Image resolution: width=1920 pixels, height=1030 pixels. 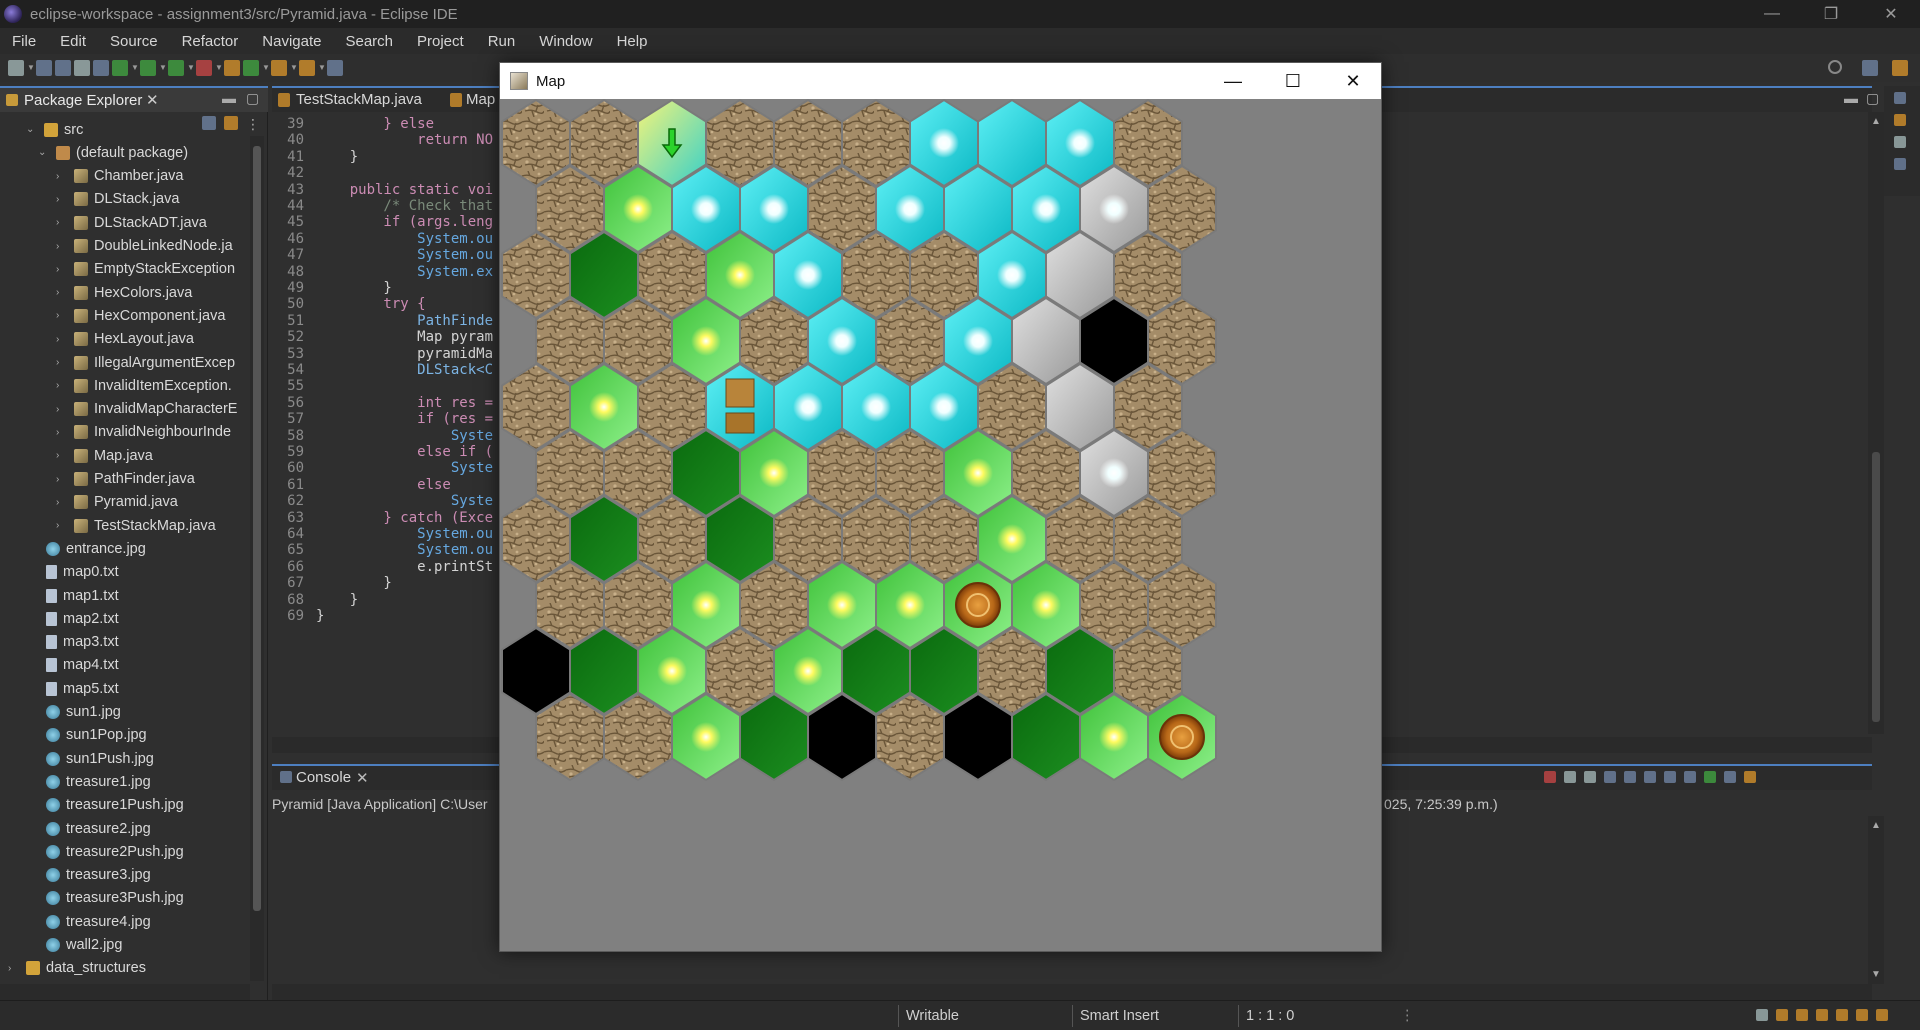 What do you see at coordinates (78, 688) in the screenshot?
I see `tree-item: map5.txt` at bounding box center [78, 688].